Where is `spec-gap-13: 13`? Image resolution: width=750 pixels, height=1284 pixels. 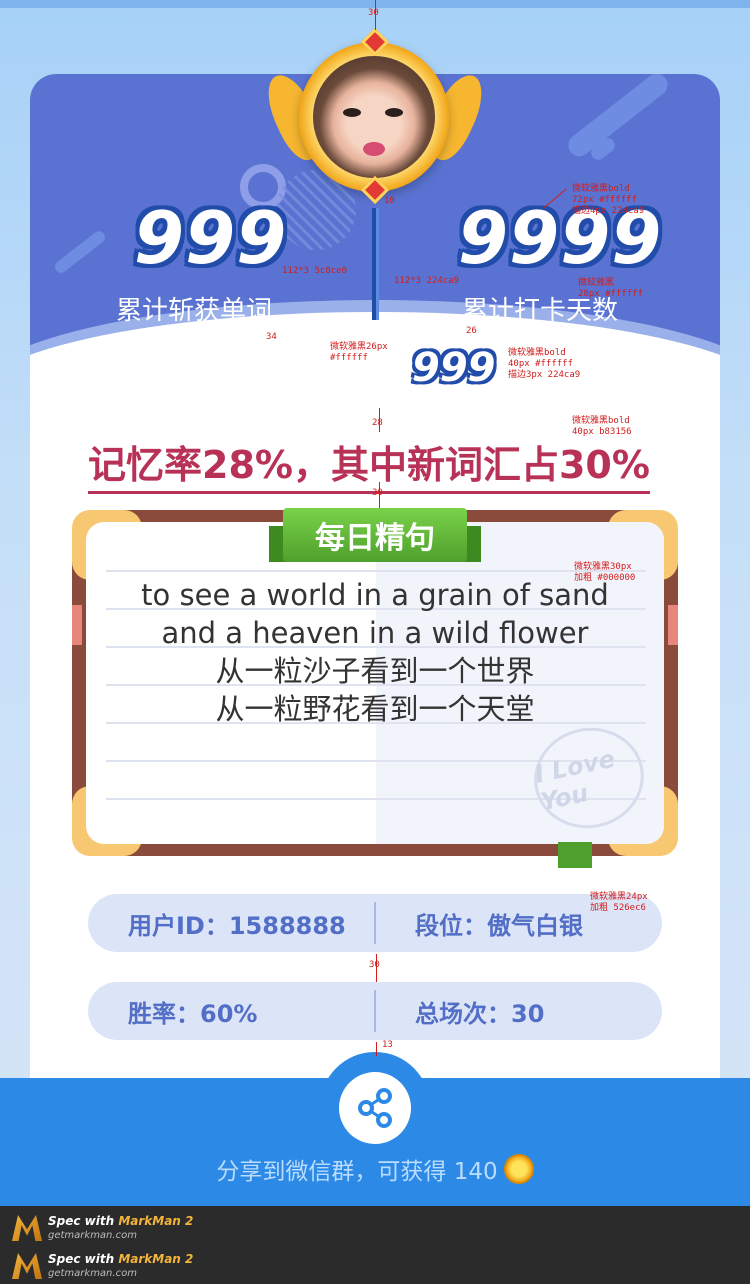
spec-gap-13: 13 is located at coordinates (387, 1045).